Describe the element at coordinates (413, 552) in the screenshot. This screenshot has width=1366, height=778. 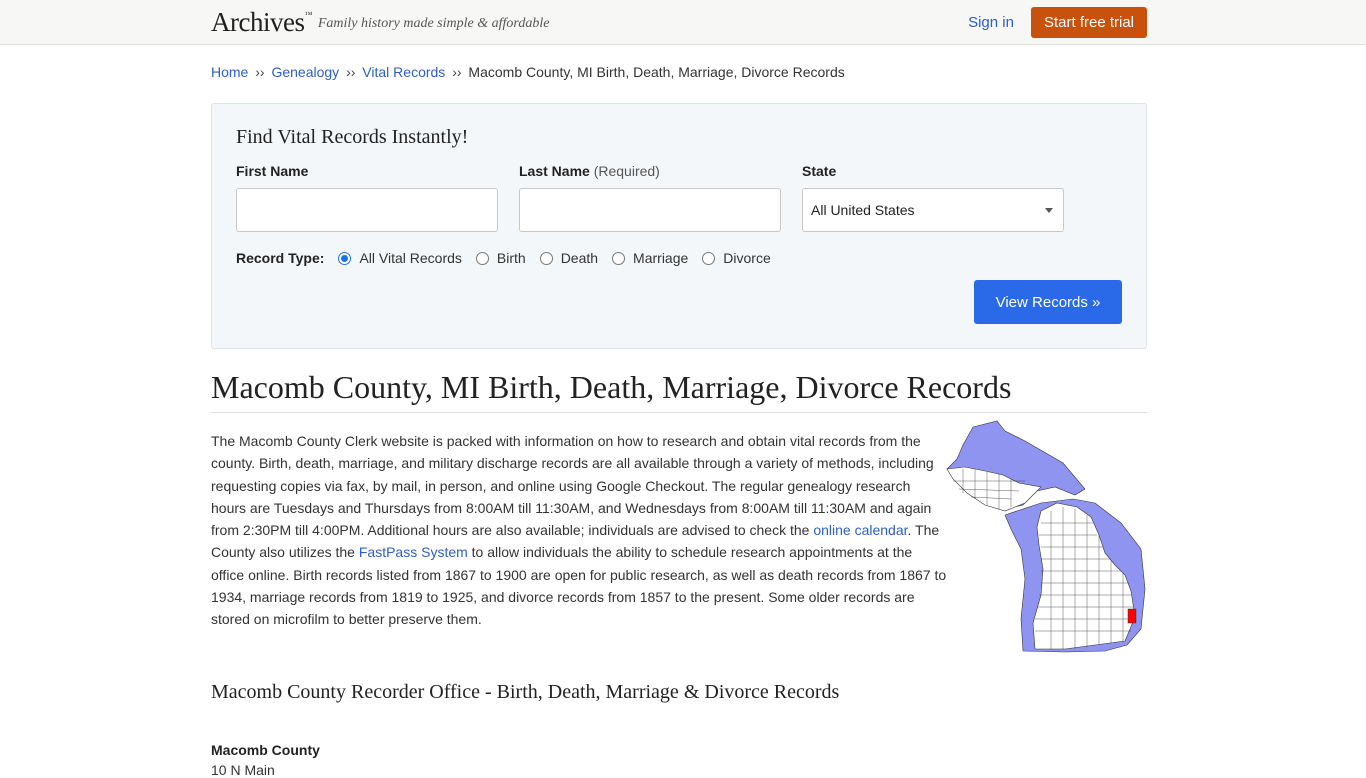
I see `fastpass-system-link: FastPass System` at that location.